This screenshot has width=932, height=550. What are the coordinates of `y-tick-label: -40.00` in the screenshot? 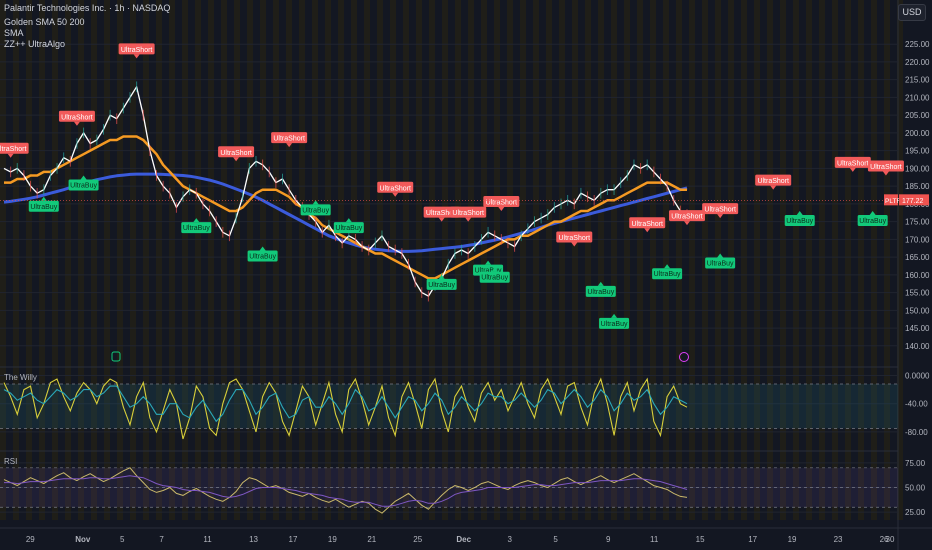 It's located at (916, 404).